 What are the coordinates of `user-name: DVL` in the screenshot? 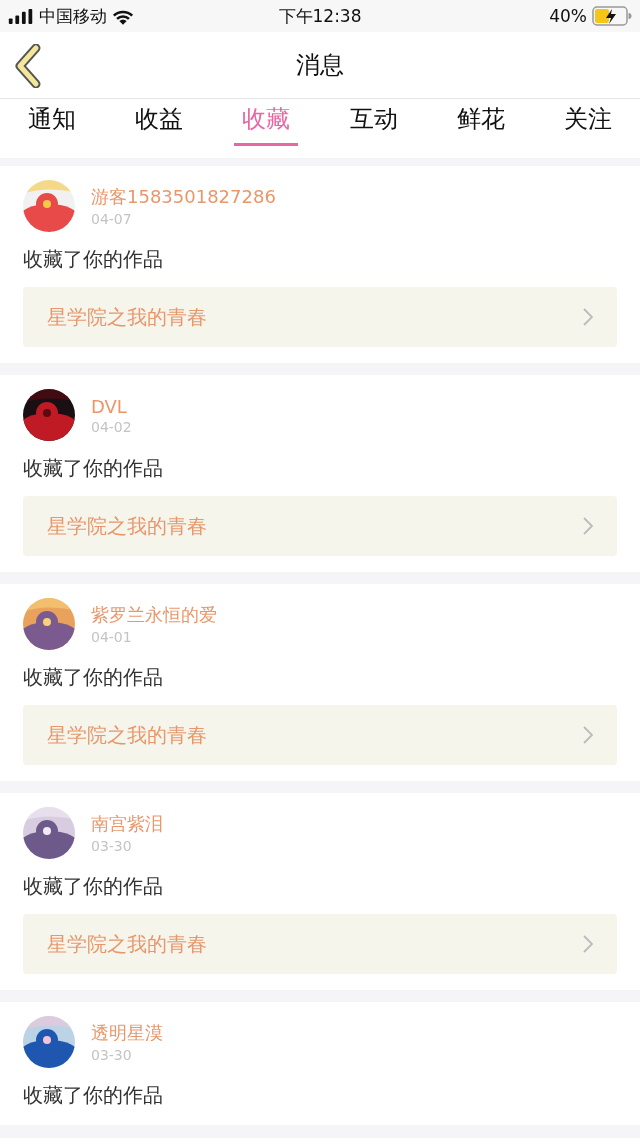 It's located at (111, 406).